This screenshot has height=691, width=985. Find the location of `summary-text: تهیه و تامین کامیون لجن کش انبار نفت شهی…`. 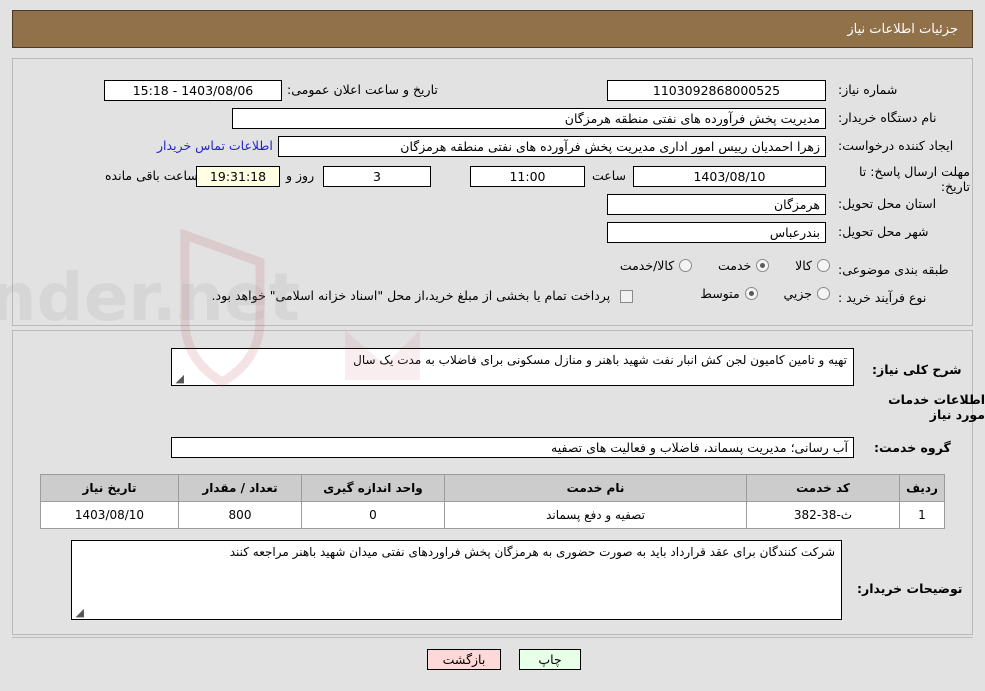

summary-text: تهیه و تامین کامیون لجن کش انبار نفت شهی… is located at coordinates (600, 360).